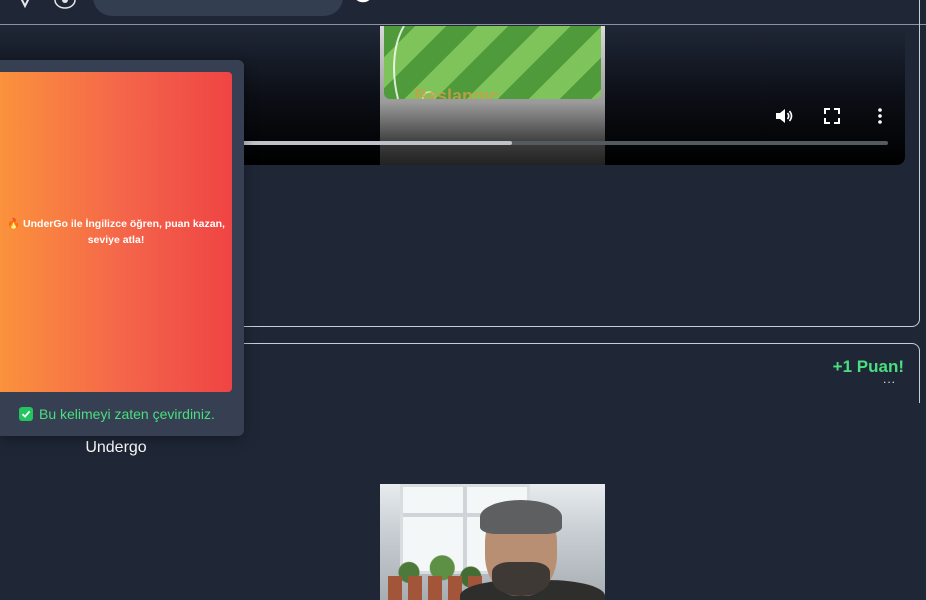  What do you see at coordinates (463, 12) in the screenshot?
I see `top-bar` at bounding box center [463, 12].